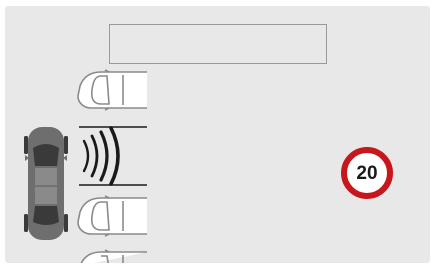 Image resolution: width=435 pixels, height=268 pixels. I want to click on car-top-view-icon, so click(46, 183).